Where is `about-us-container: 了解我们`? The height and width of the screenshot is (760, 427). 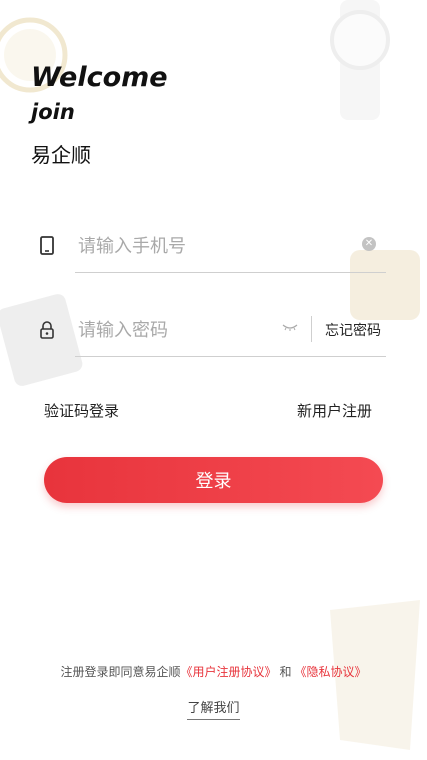
about-us-container: 了解我们 is located at coordinates (213, 708).